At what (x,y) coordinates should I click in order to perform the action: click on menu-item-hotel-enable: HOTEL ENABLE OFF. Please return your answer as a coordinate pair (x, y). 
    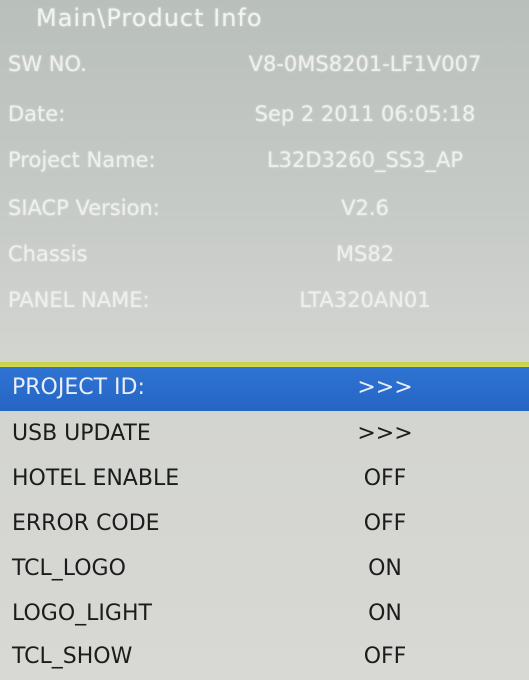
    Looking at the image, I should click on (264, 480).